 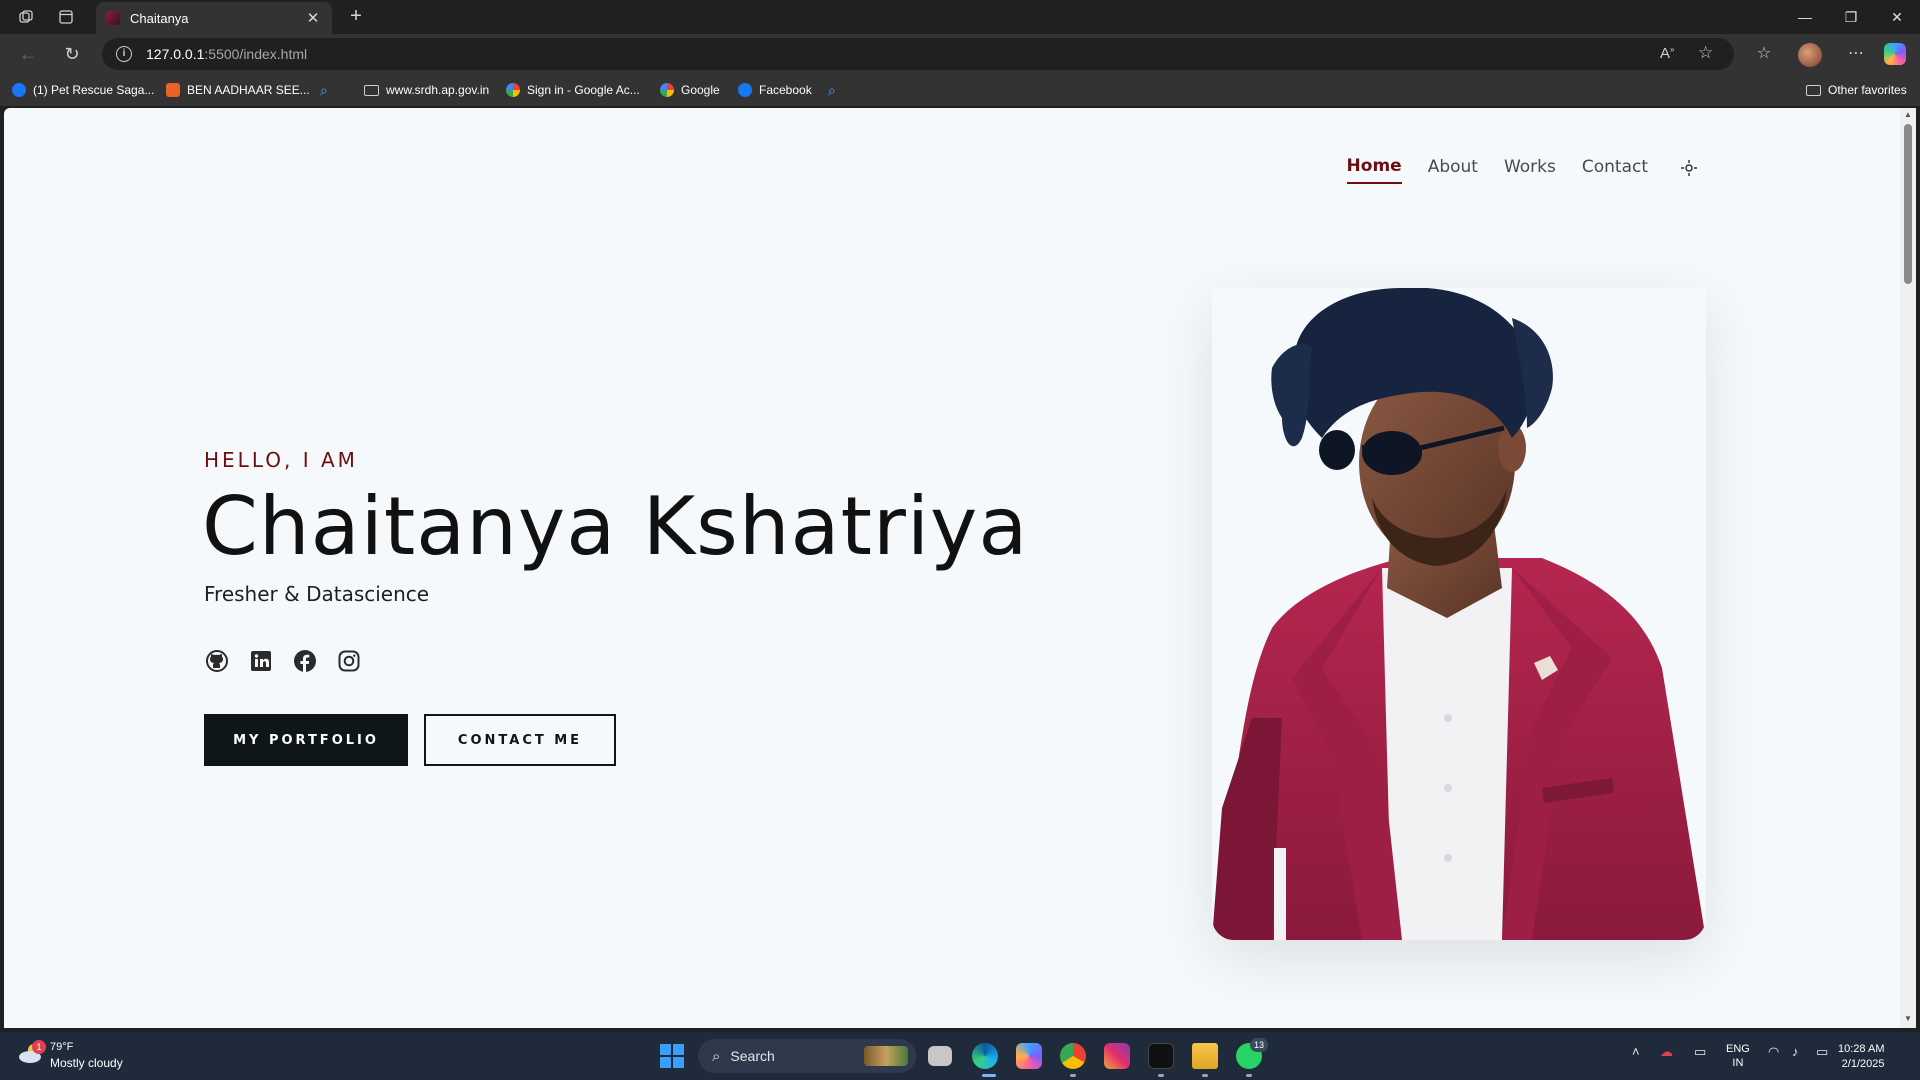 I want to click on bookmark-item: www.srdh.ap.gov.in, so click(x=426, y=90).